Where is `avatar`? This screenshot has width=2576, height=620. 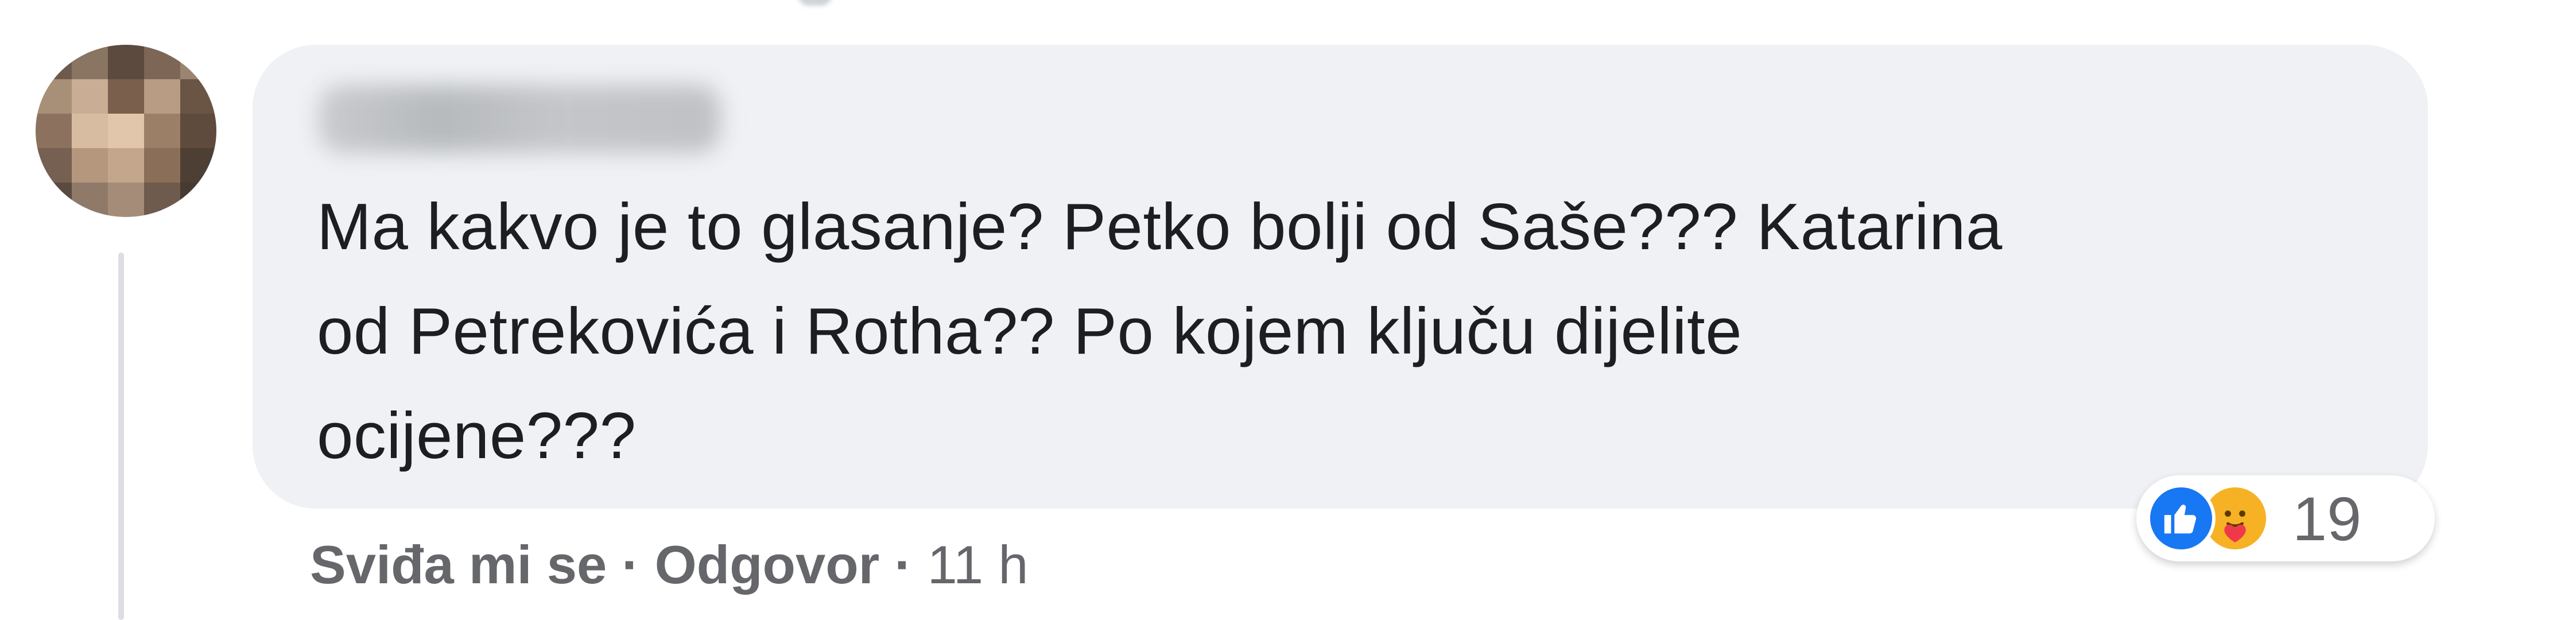
avatar is located at coordinates (126, 131).